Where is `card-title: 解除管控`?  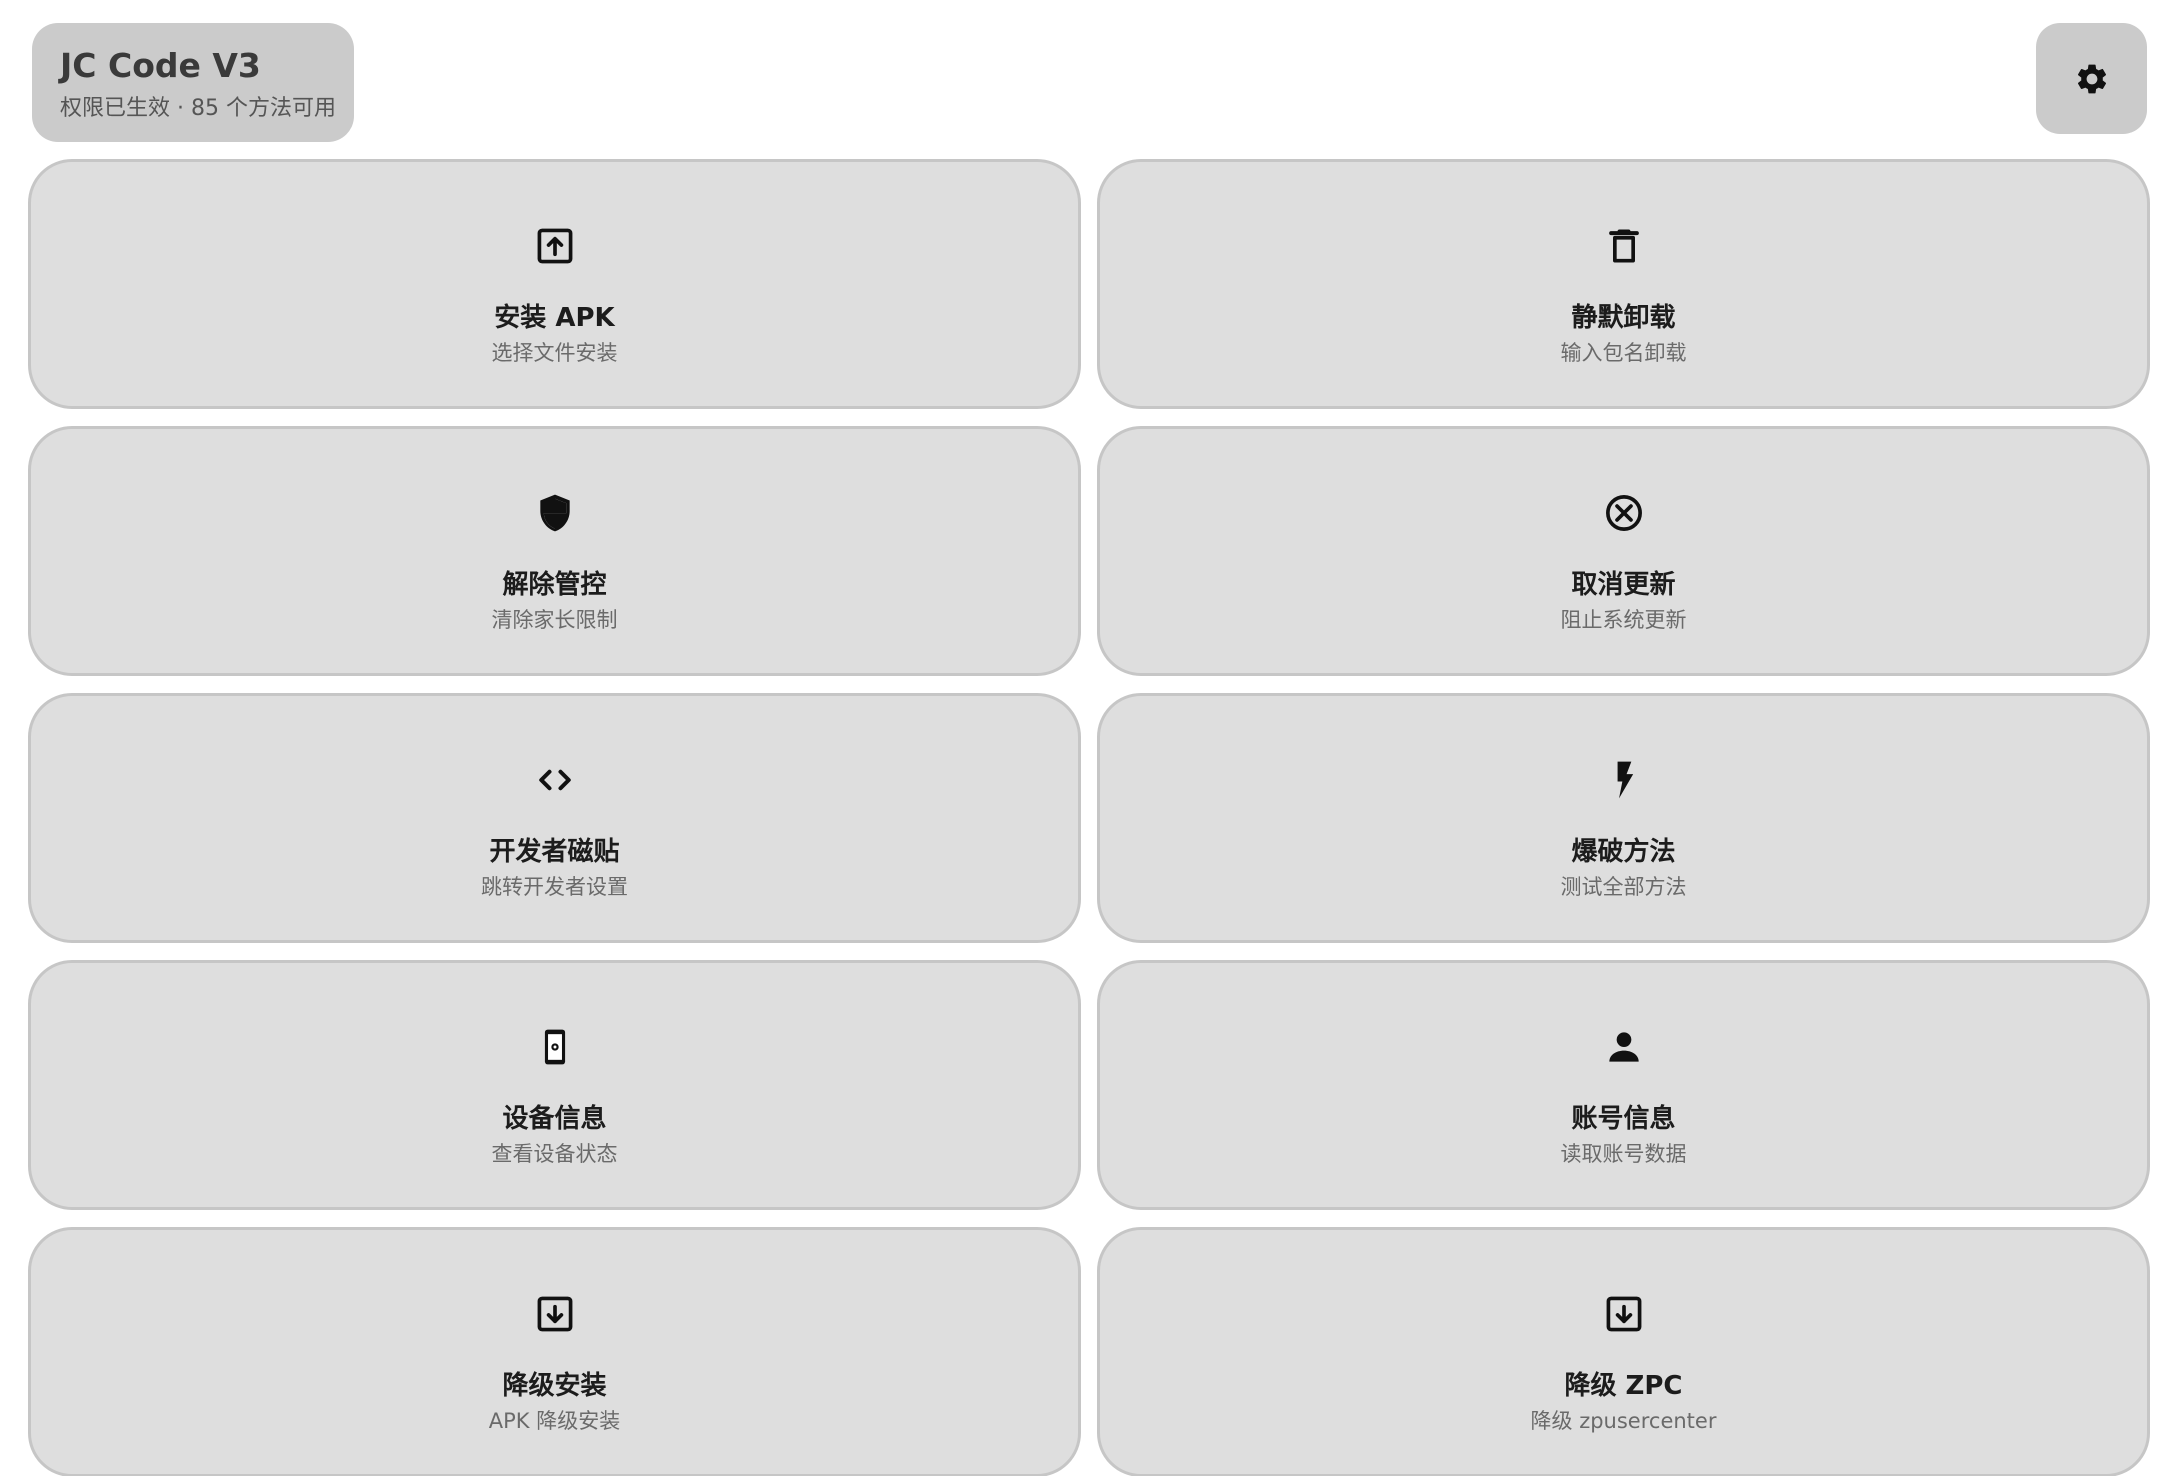
card-title: 解除管控 is located at coordinates (554, 585).